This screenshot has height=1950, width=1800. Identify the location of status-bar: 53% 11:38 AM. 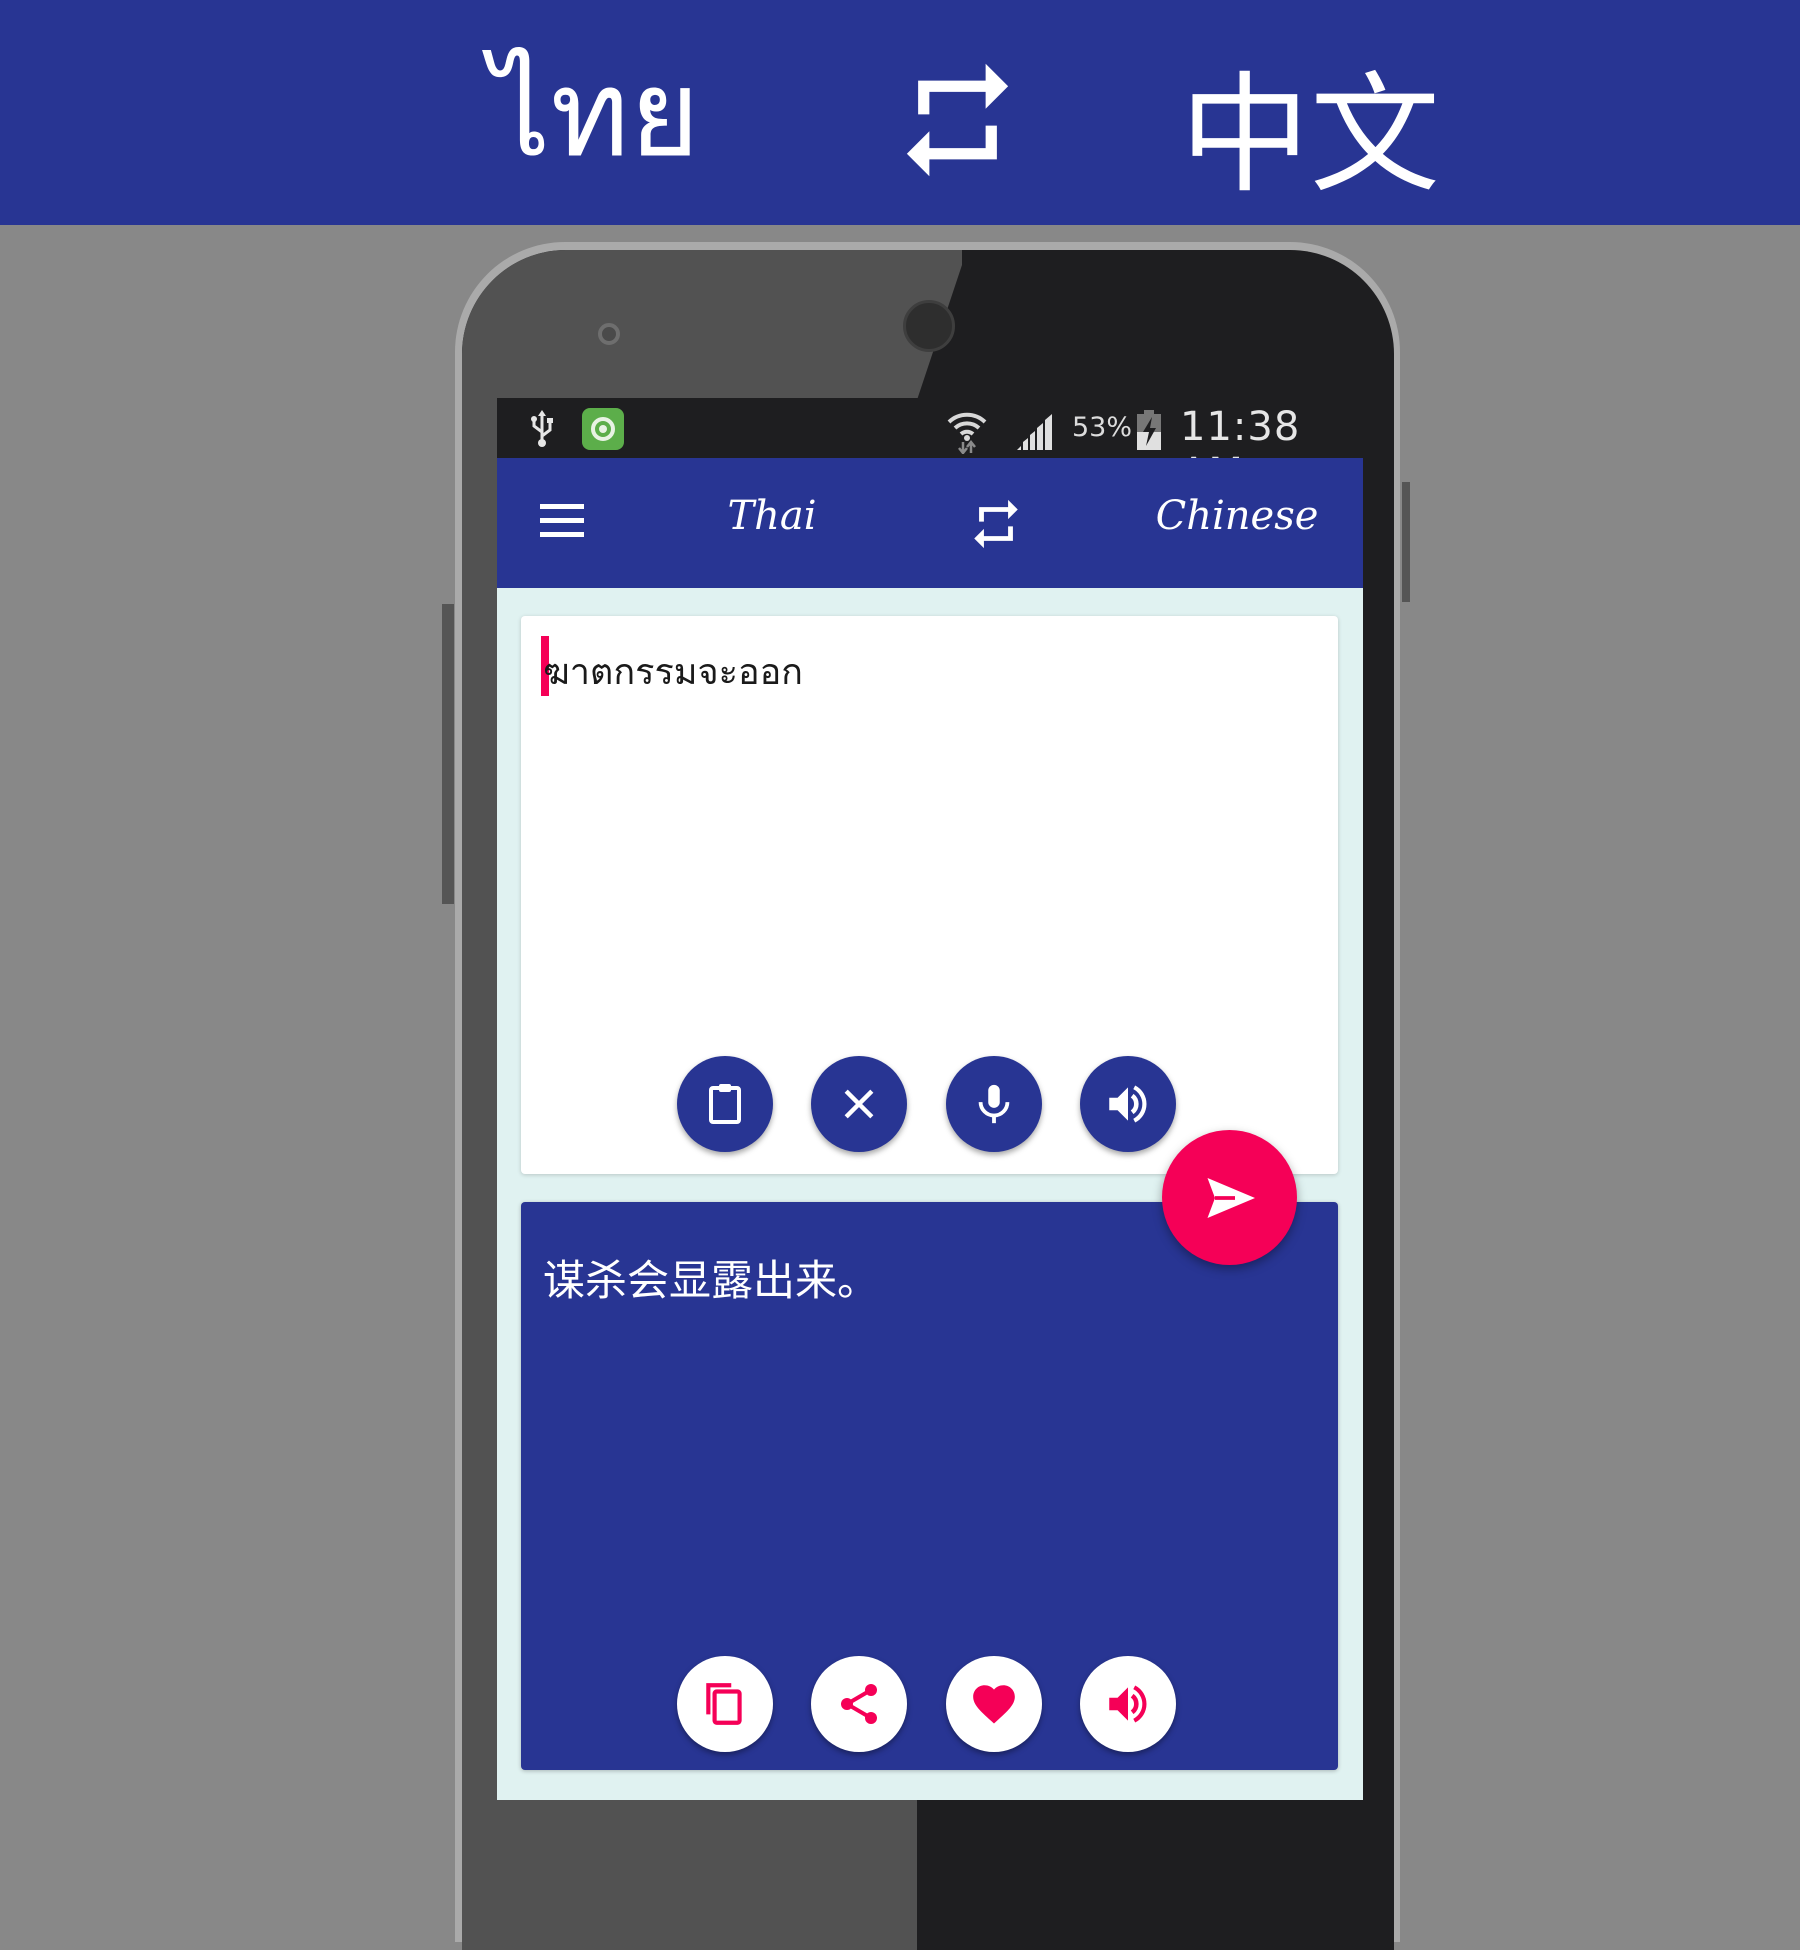
(930, 447).